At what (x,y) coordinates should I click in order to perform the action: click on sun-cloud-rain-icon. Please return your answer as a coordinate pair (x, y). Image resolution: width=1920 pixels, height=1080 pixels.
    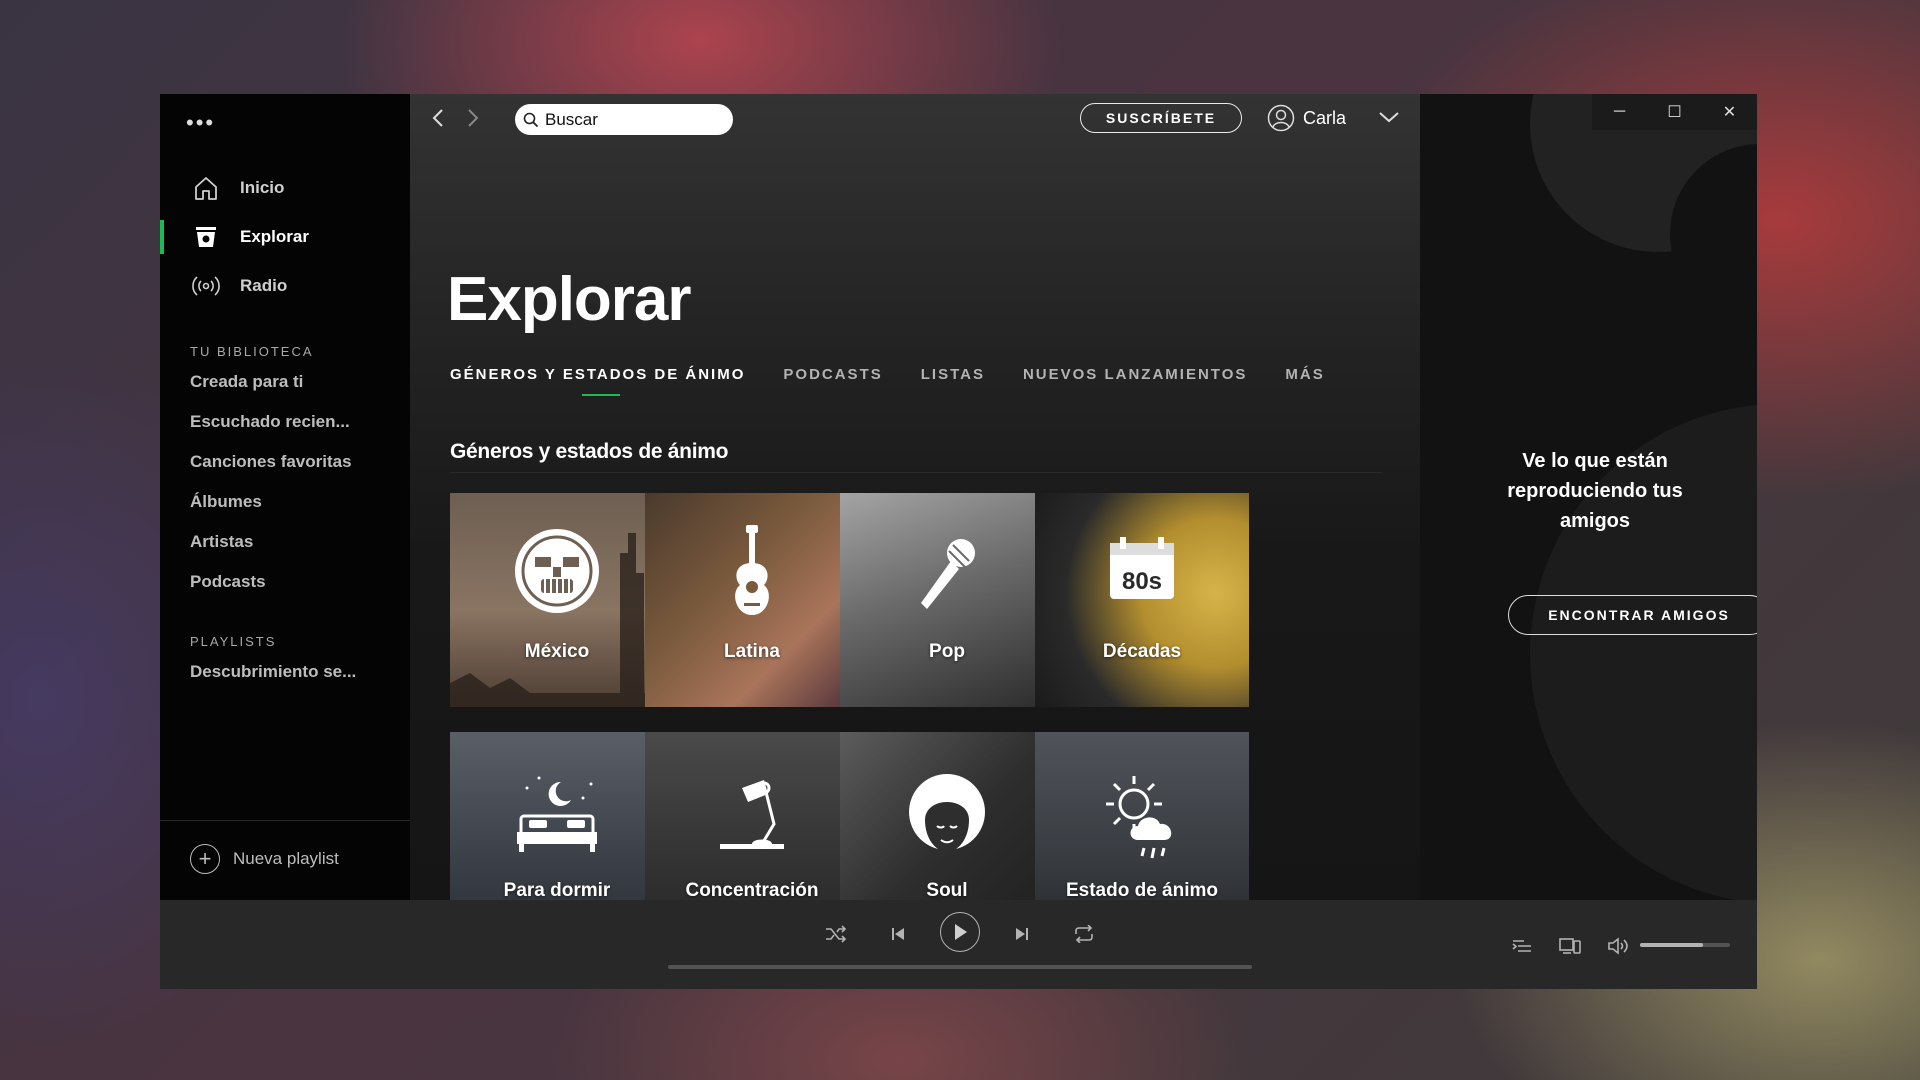
    Looking at the image, I should click on (1142, 818).